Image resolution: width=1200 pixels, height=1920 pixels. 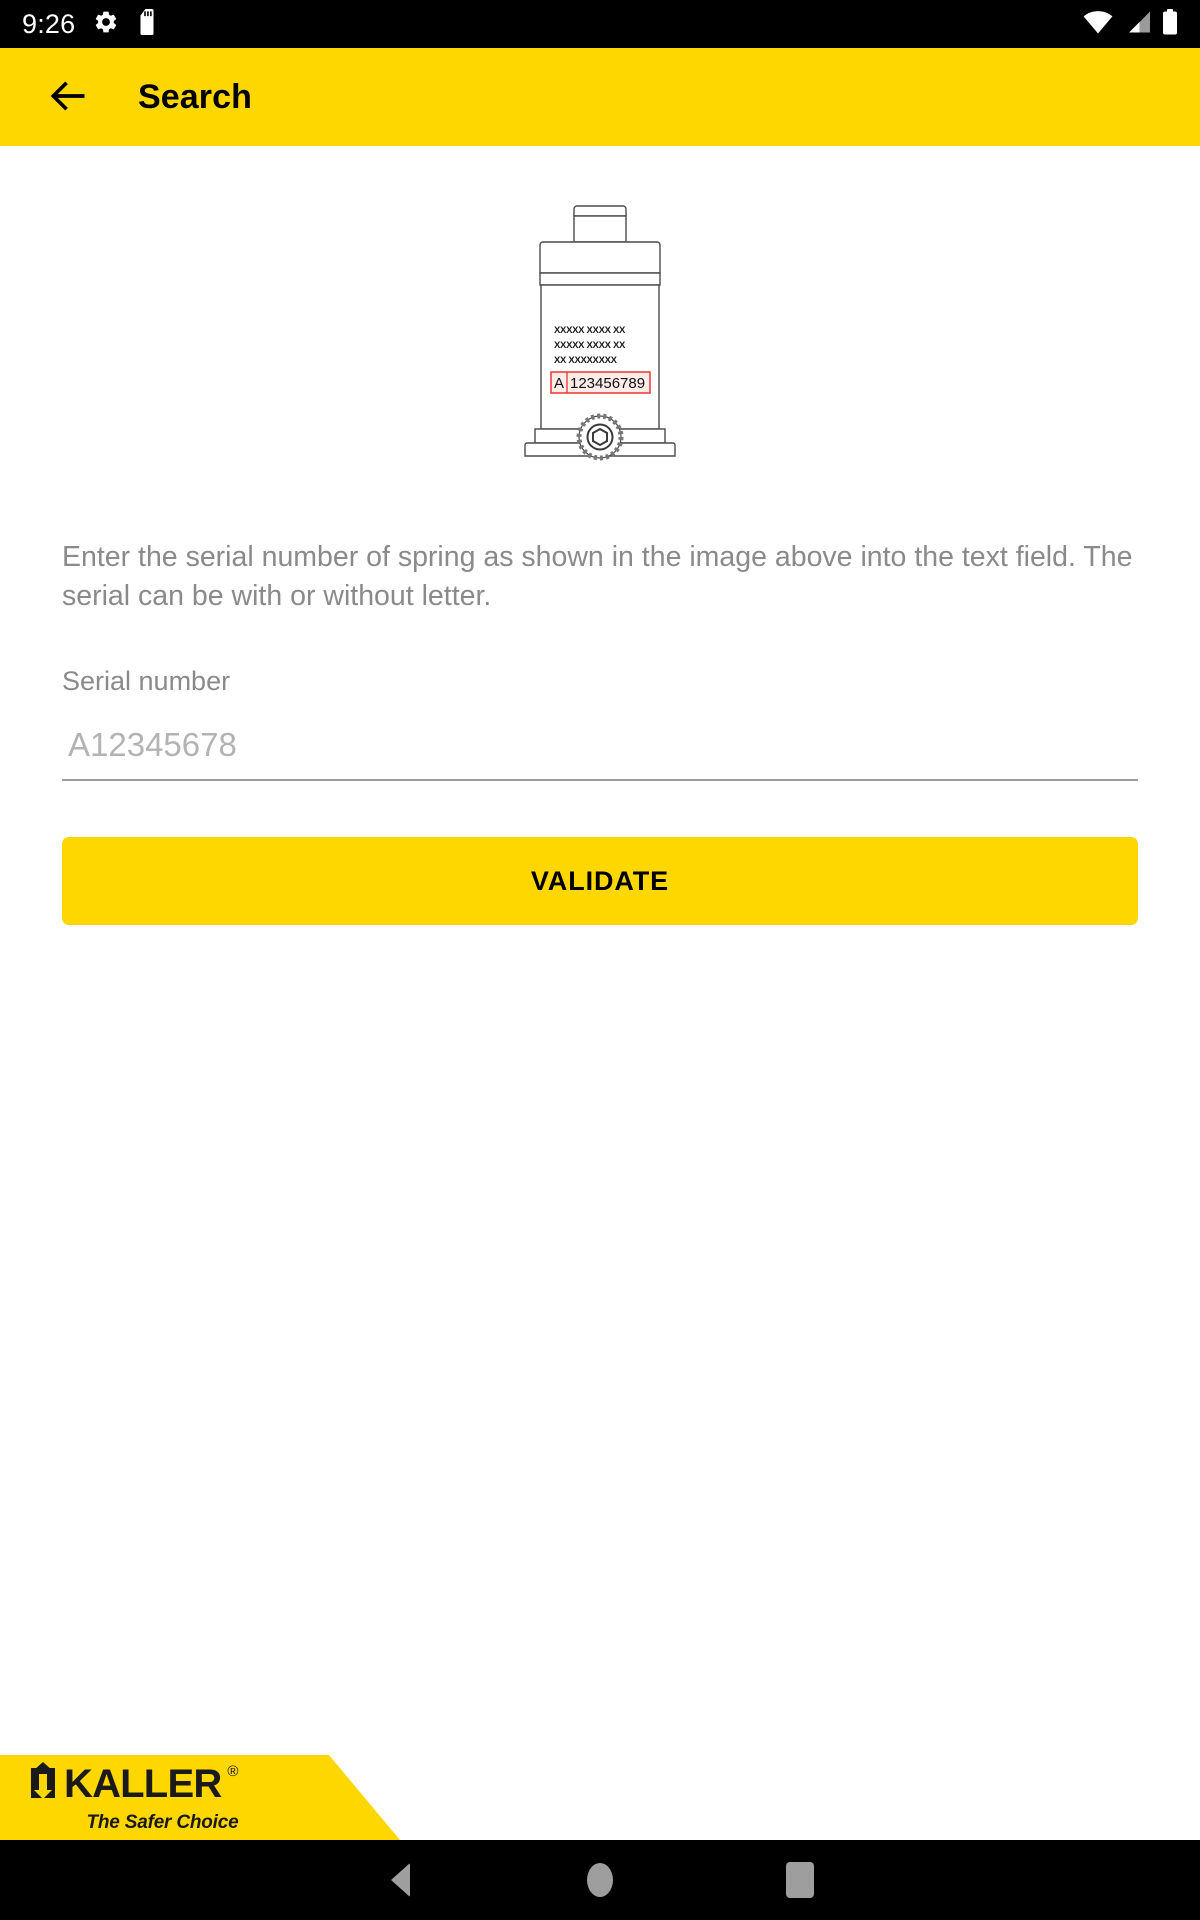 What do you see at coordinates (89, 24) in the screenshot?
I see `status-bar-left: 9:26` at bounding box center [89, 24].